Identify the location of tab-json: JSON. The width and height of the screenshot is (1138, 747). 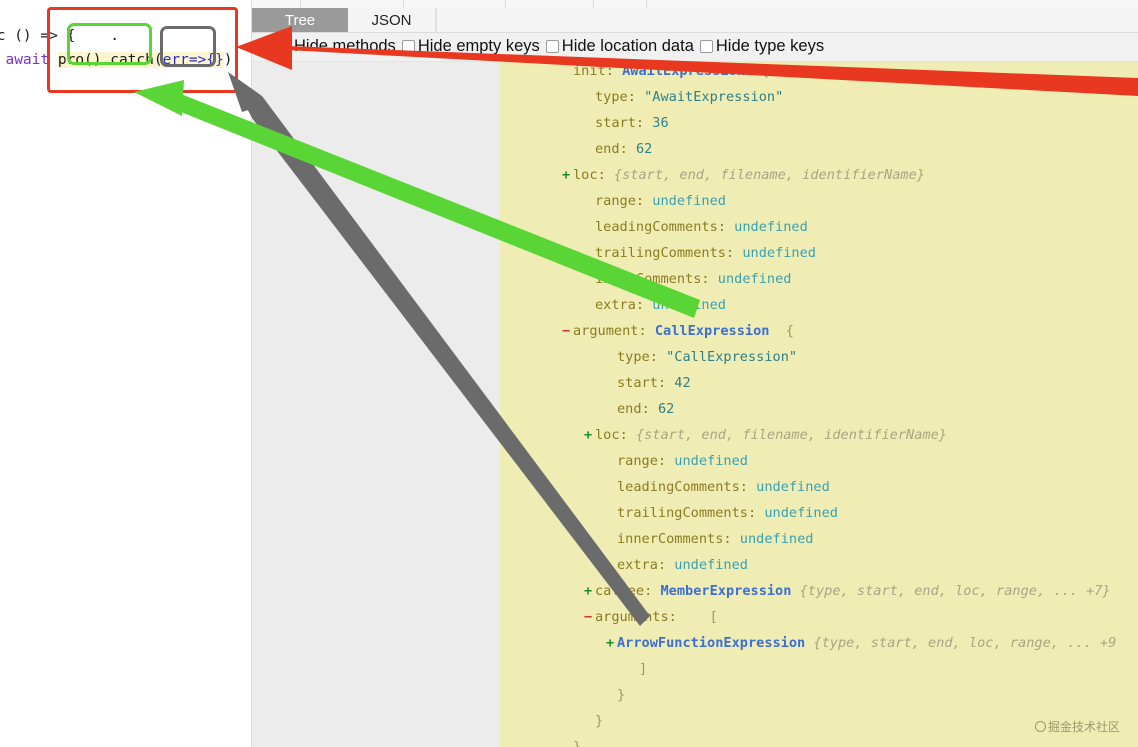
(392, 20).